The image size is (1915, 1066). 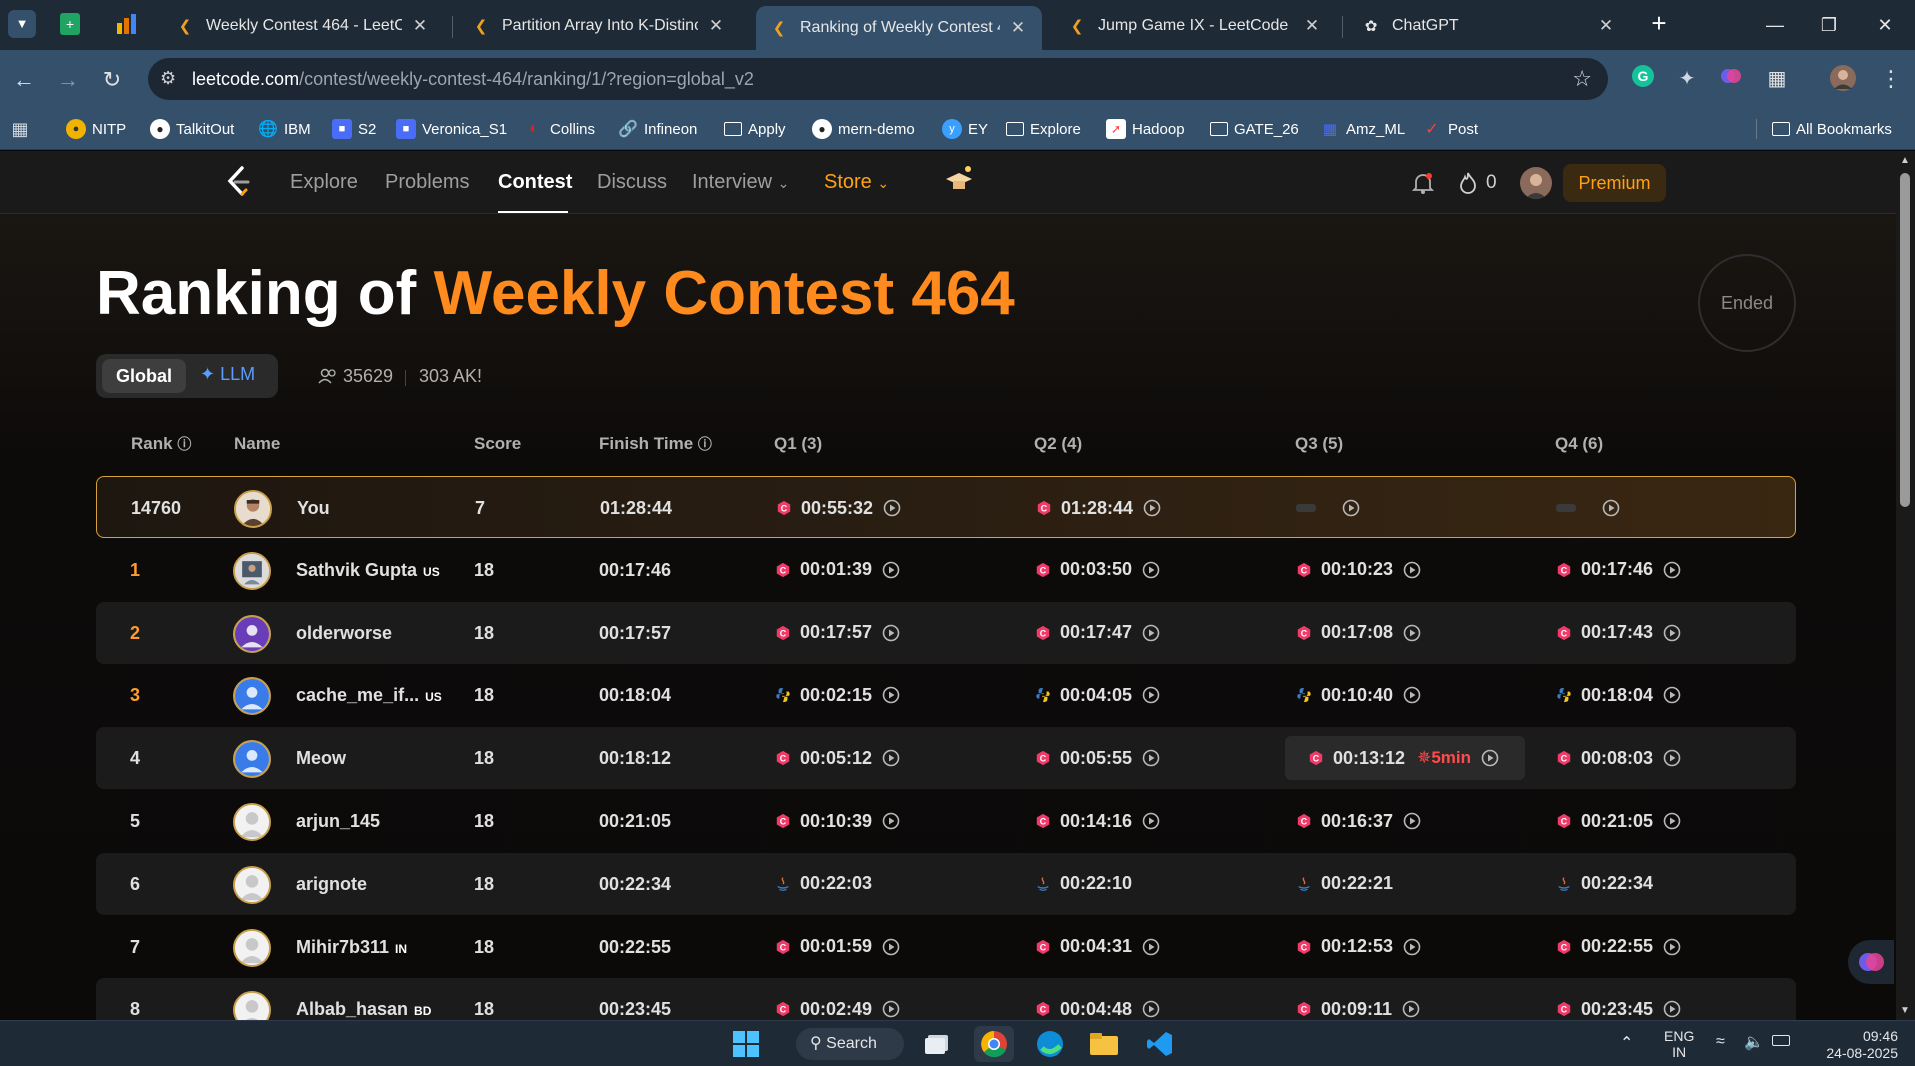 I want to click on bookmark-explore: Explore, so click(x=1043, y=129).